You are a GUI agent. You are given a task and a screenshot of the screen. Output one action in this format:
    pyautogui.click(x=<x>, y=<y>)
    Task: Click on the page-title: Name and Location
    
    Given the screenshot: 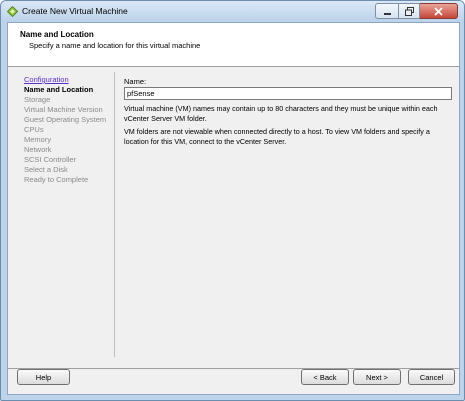 What is the action you would take?
    pyautogui.click(x=57, y=34)
    